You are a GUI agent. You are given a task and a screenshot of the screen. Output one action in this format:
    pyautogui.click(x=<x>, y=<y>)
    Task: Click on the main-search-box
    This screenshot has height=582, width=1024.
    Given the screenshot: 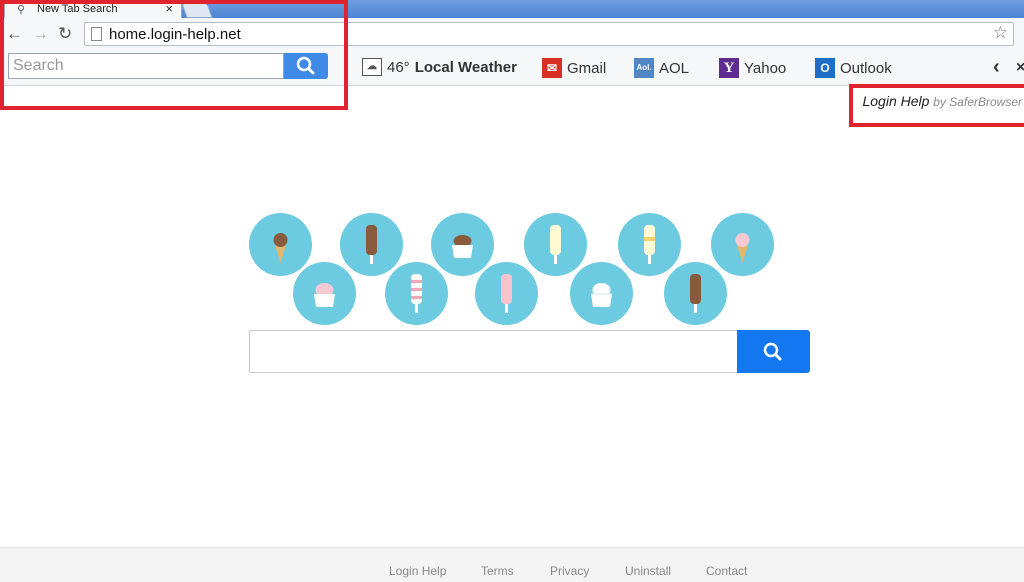 What is the action you would take?
    pyautogui.click(x=493, y=351)
    